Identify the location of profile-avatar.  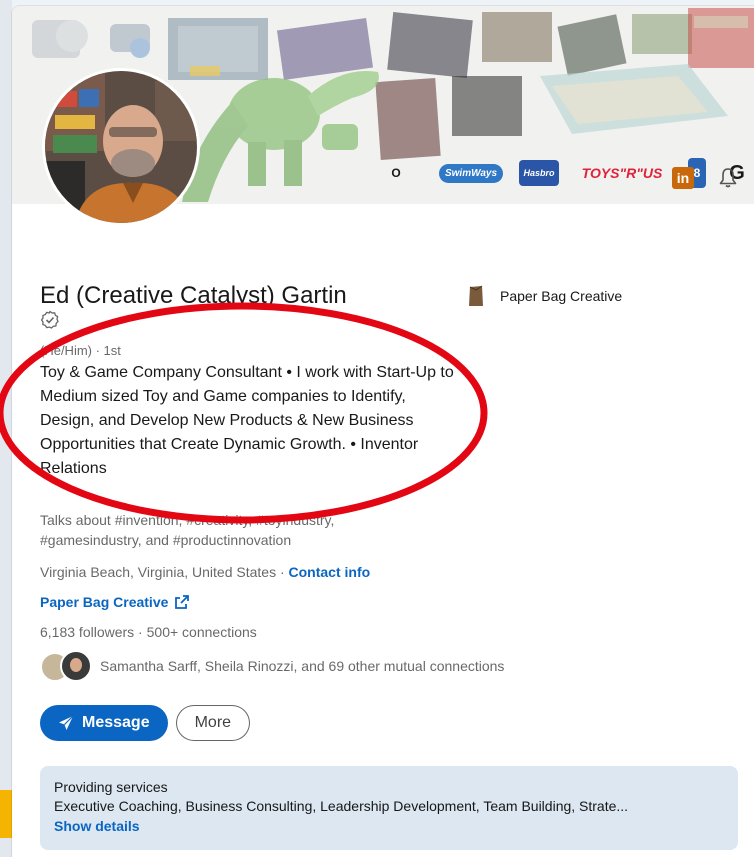
(121, 147).